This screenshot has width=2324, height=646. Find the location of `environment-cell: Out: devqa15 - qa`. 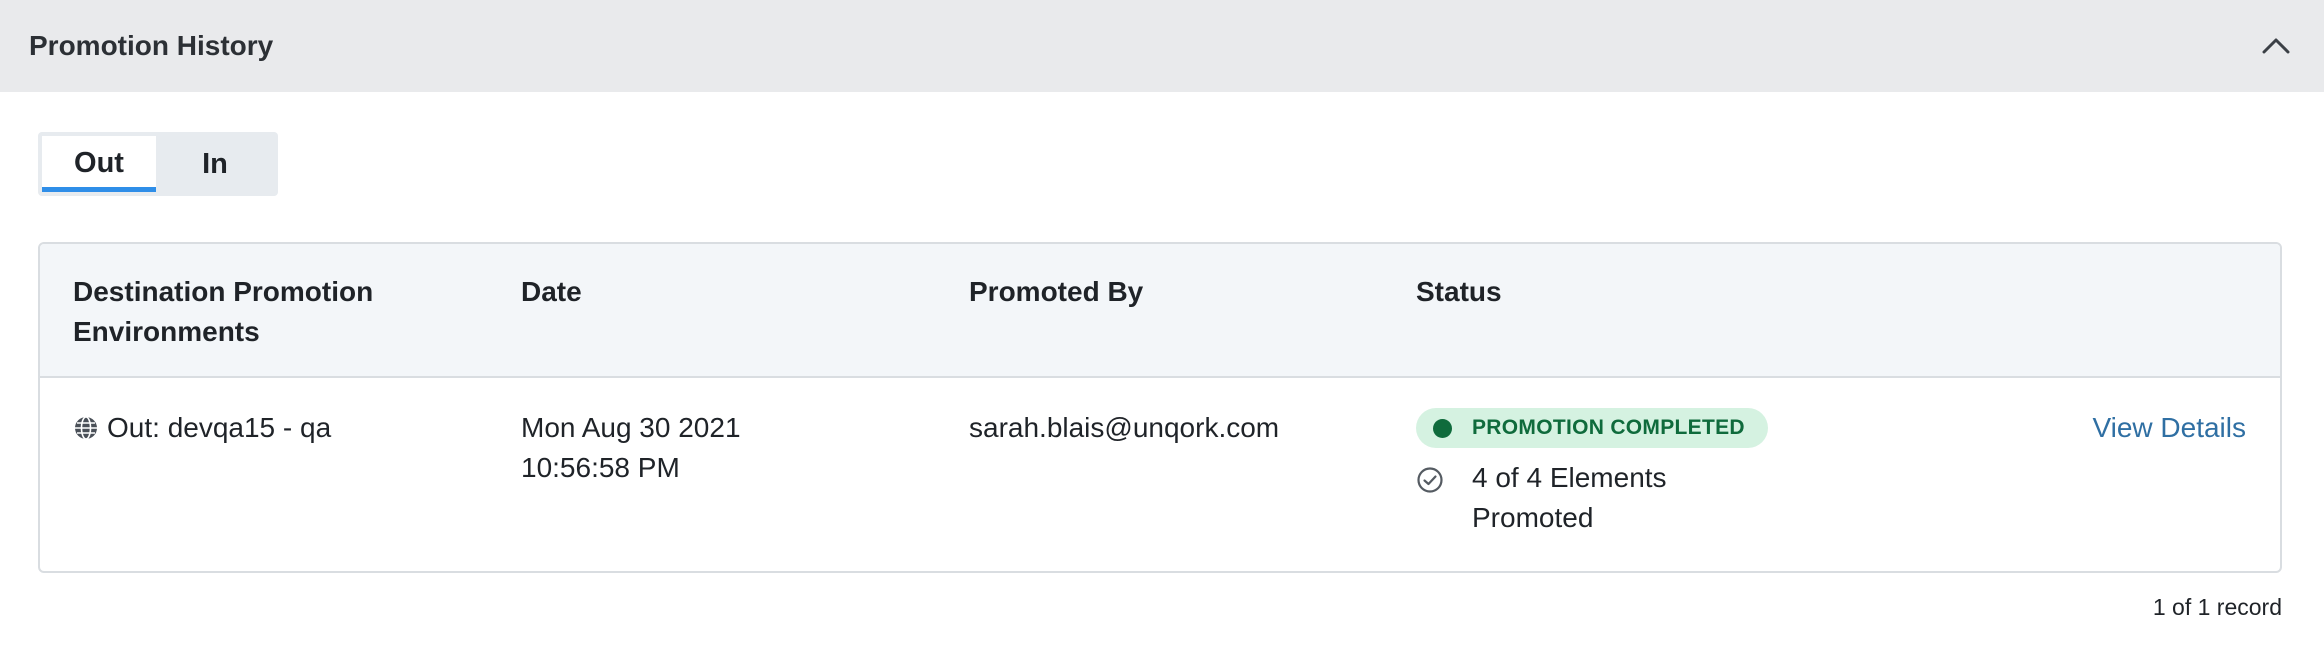

environment-cell: Out: devqa15 - qa is located at coordinates (202, 428).